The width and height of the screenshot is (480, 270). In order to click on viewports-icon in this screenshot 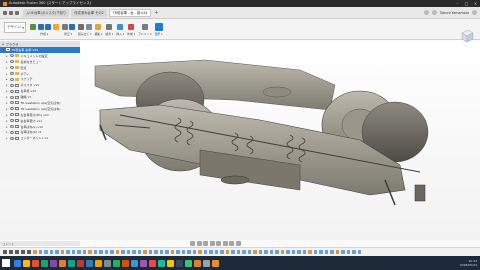, I will do `click(238, 243)`.